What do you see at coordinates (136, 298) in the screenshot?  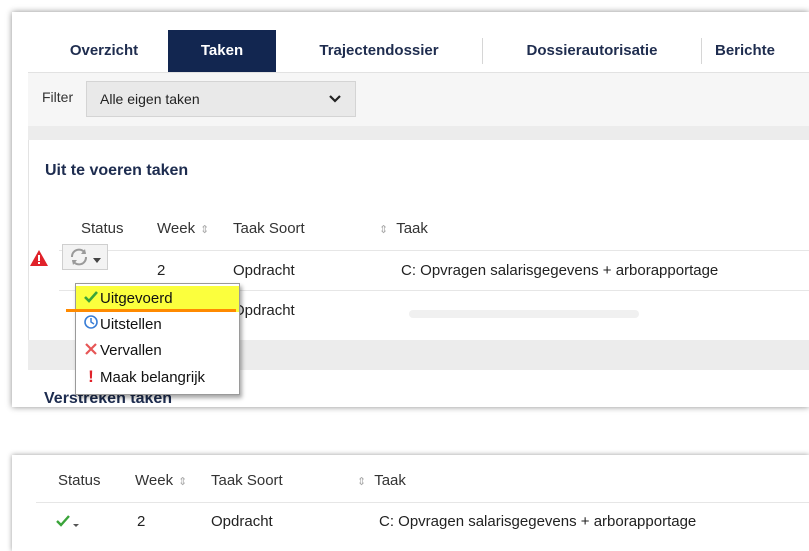 I see `menu-item-label: Uitgevoerd` at bounding box center [136, 298].